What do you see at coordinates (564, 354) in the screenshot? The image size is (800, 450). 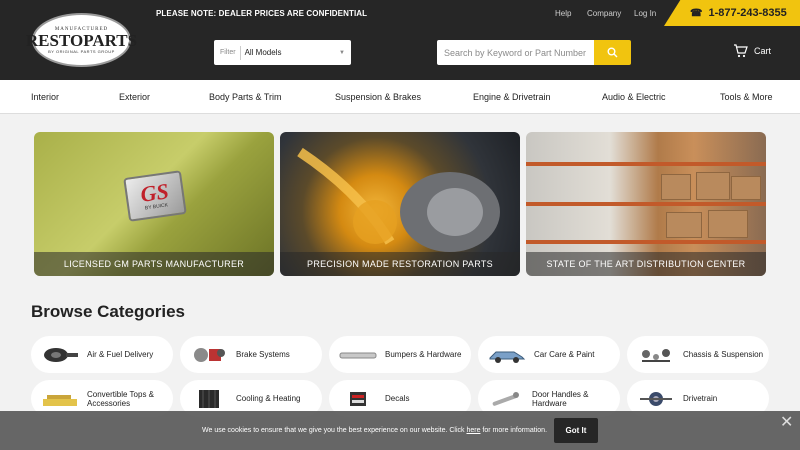 I see `category-label: Car Care & Paint` at bounding box center [564, 354].